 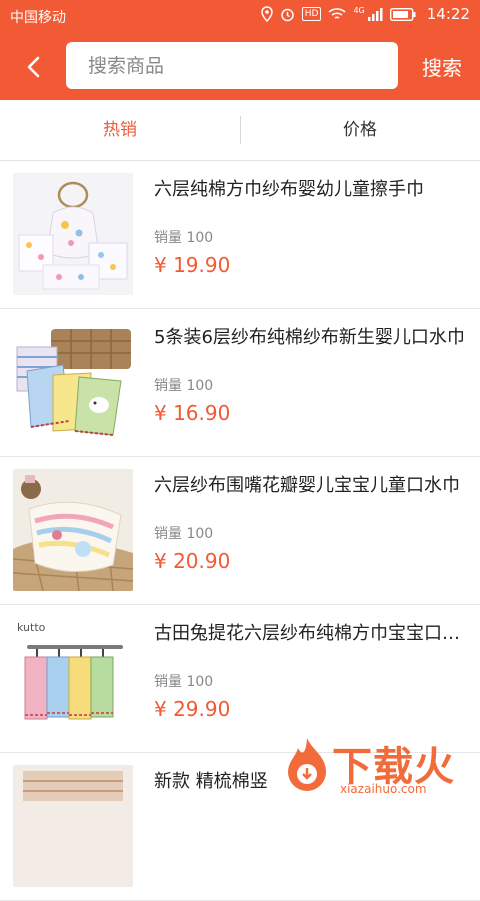 I want to click on top-bar: 搜索, so click(x=240, y=66).